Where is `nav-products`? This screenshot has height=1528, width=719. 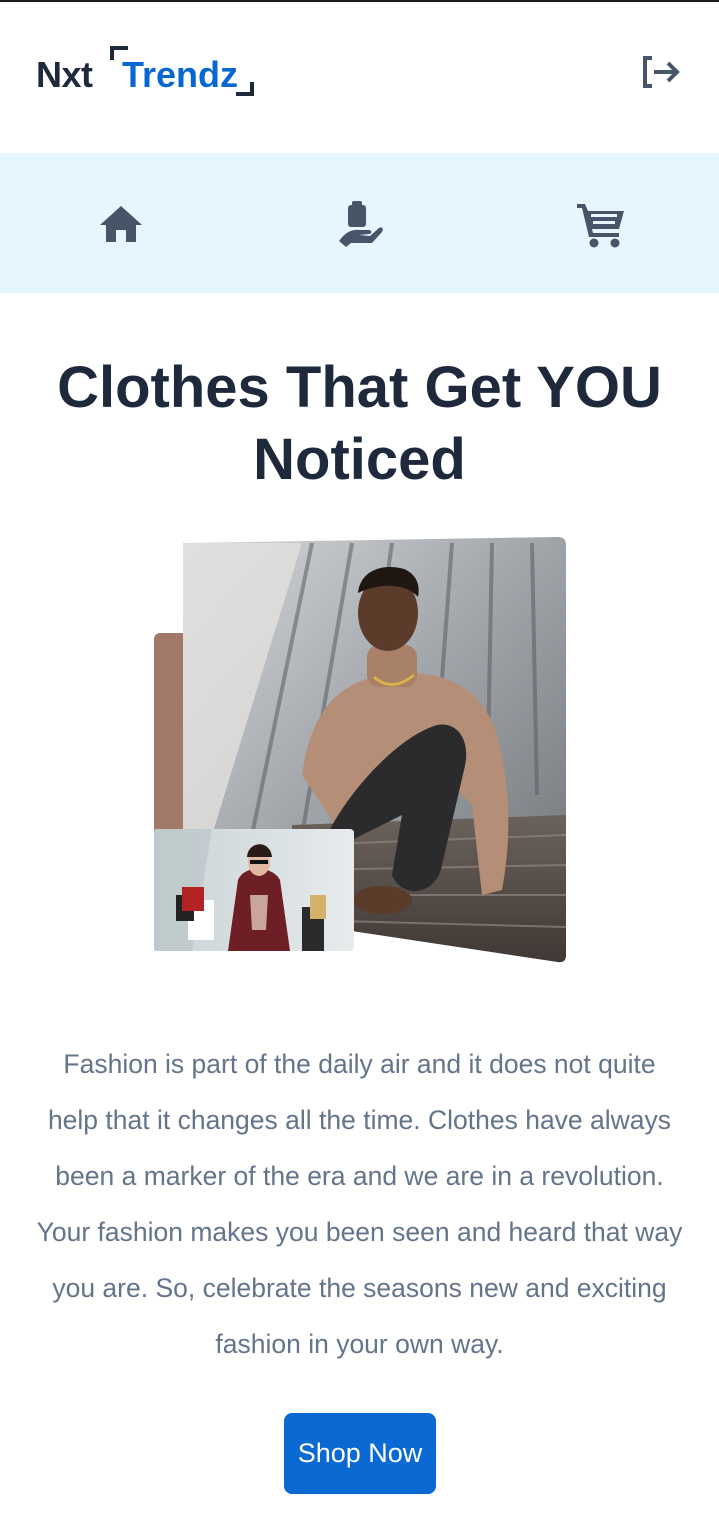 nav-products is located at coordinates (360, 224).